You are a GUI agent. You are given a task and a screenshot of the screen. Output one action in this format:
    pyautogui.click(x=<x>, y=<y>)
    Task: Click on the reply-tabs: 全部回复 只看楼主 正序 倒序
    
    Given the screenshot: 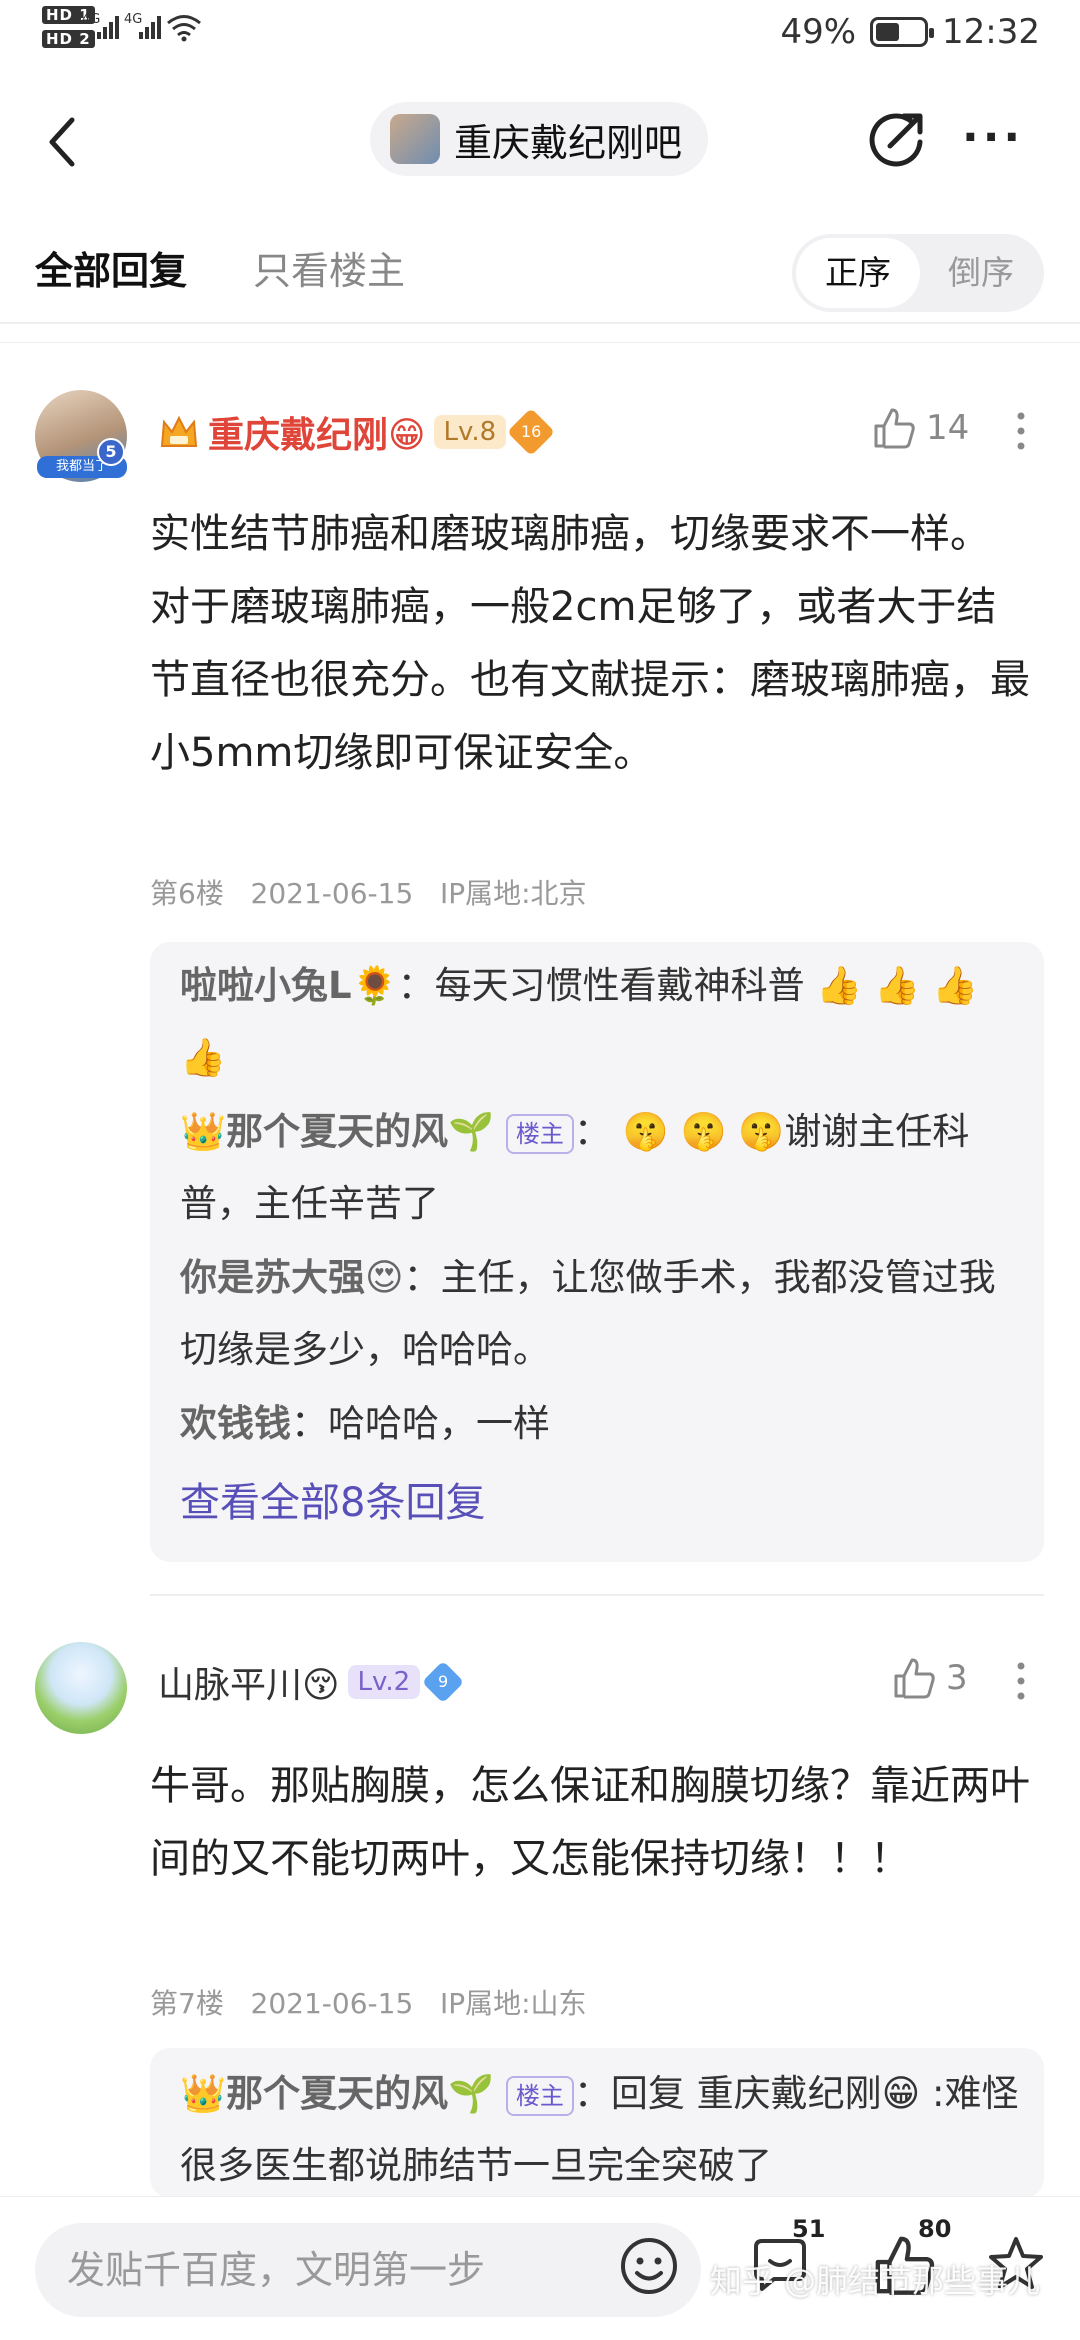 What is the action you would take?
    pyautogui.click(x=540, y=272)
    